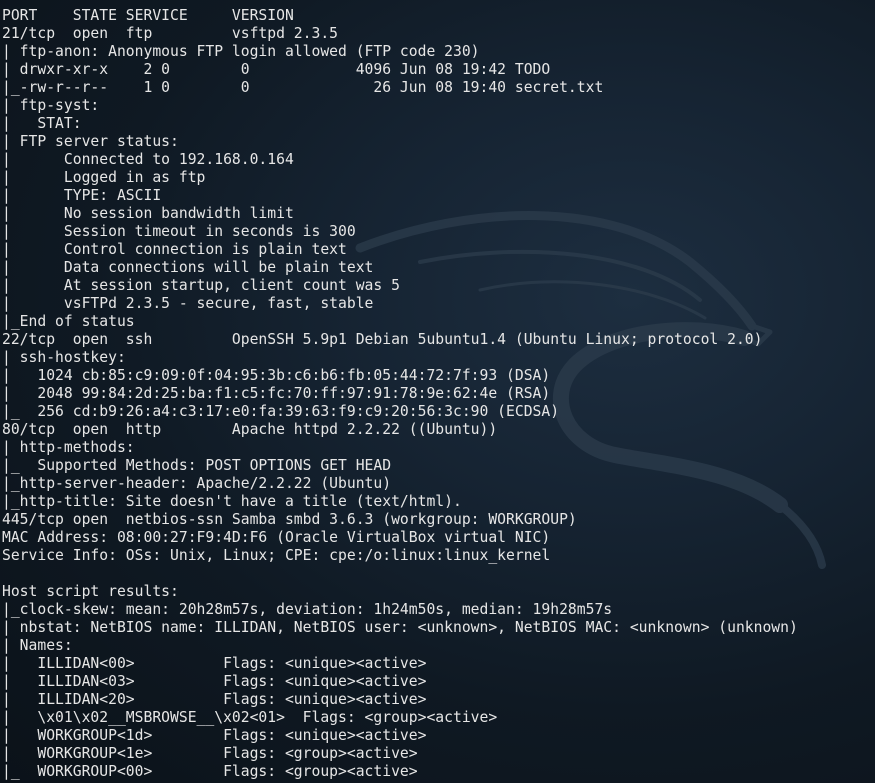 This screenshot has height=783, width=875. What do you see at coordinates (188, 267) in the screenshot?
I see `ftp-status-detail: | Data connections will be plain text` at bounding box center [188, 267].